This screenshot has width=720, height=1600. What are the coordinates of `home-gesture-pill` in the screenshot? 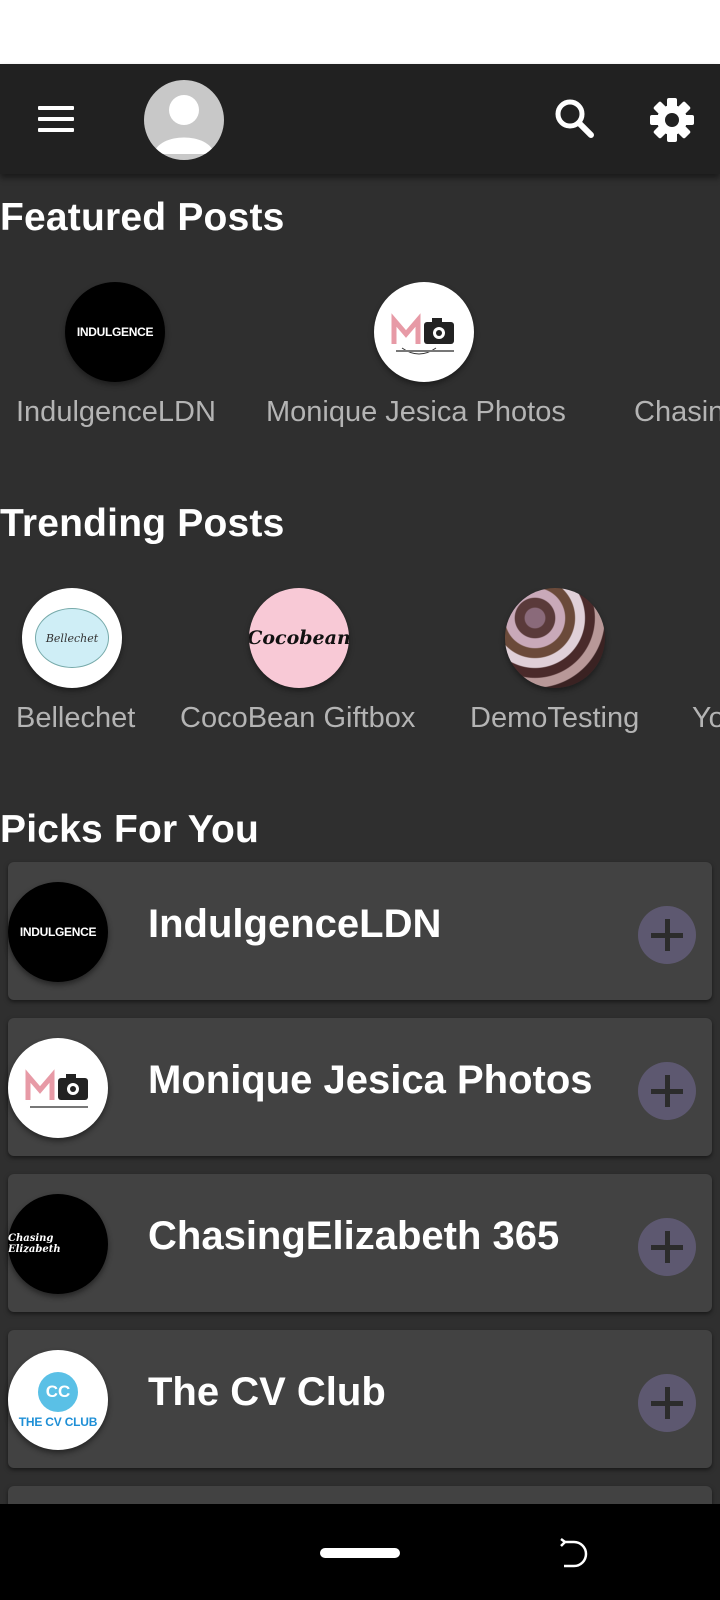 It's located at (360, 1553).